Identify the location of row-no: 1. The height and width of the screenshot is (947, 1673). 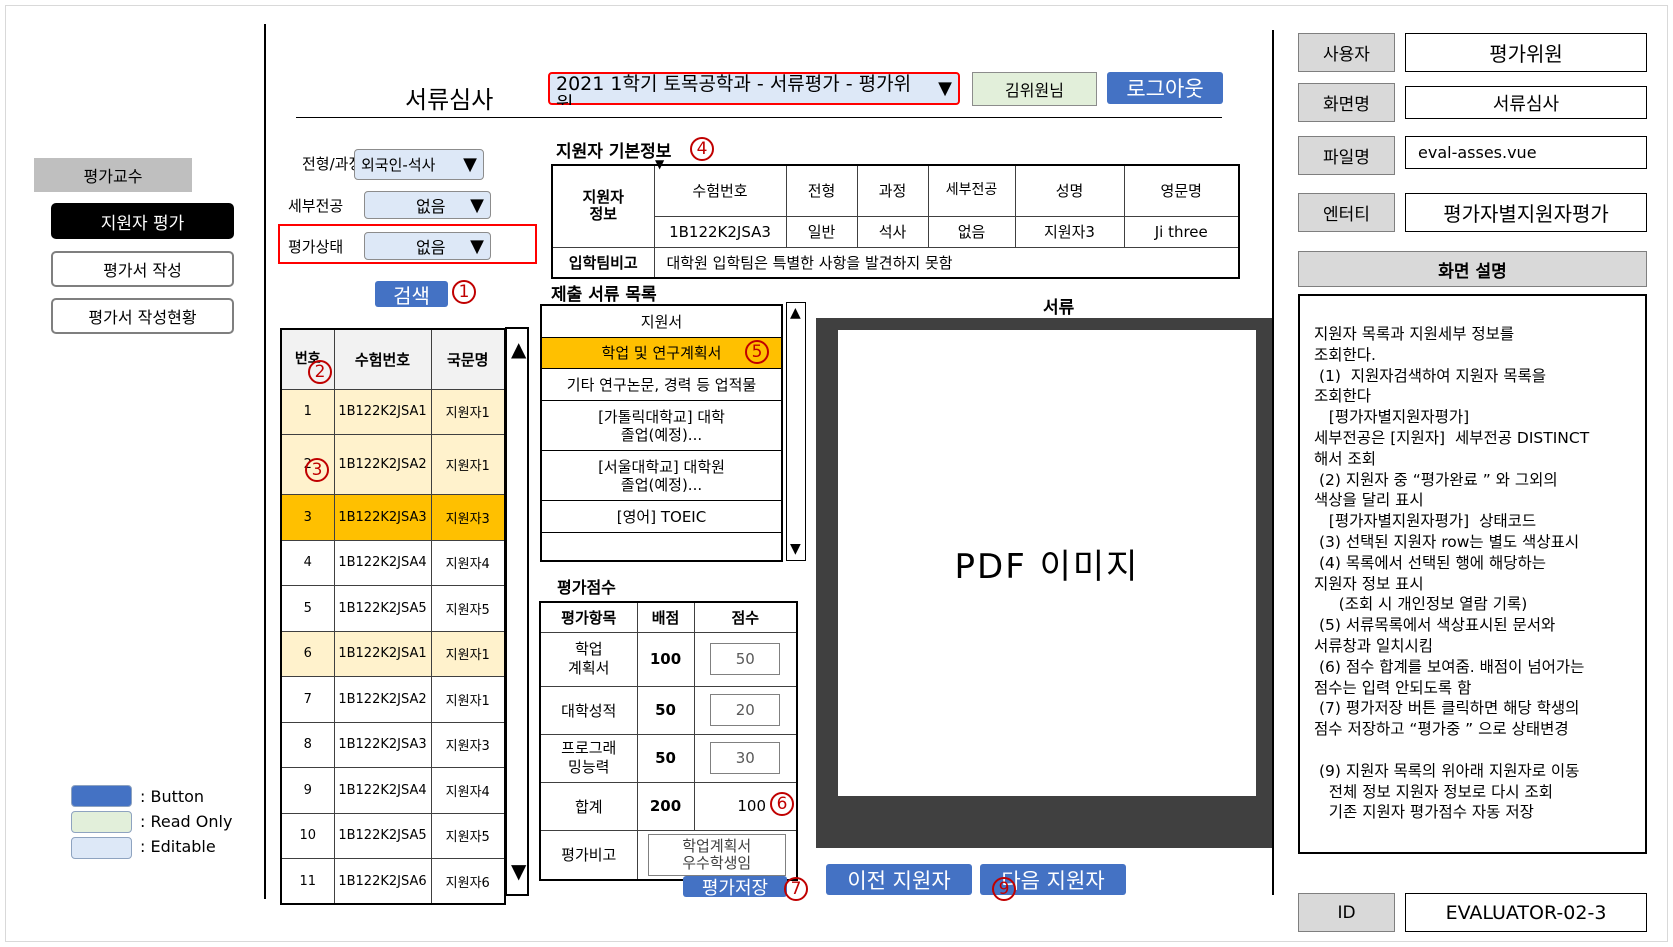
(307, 411).